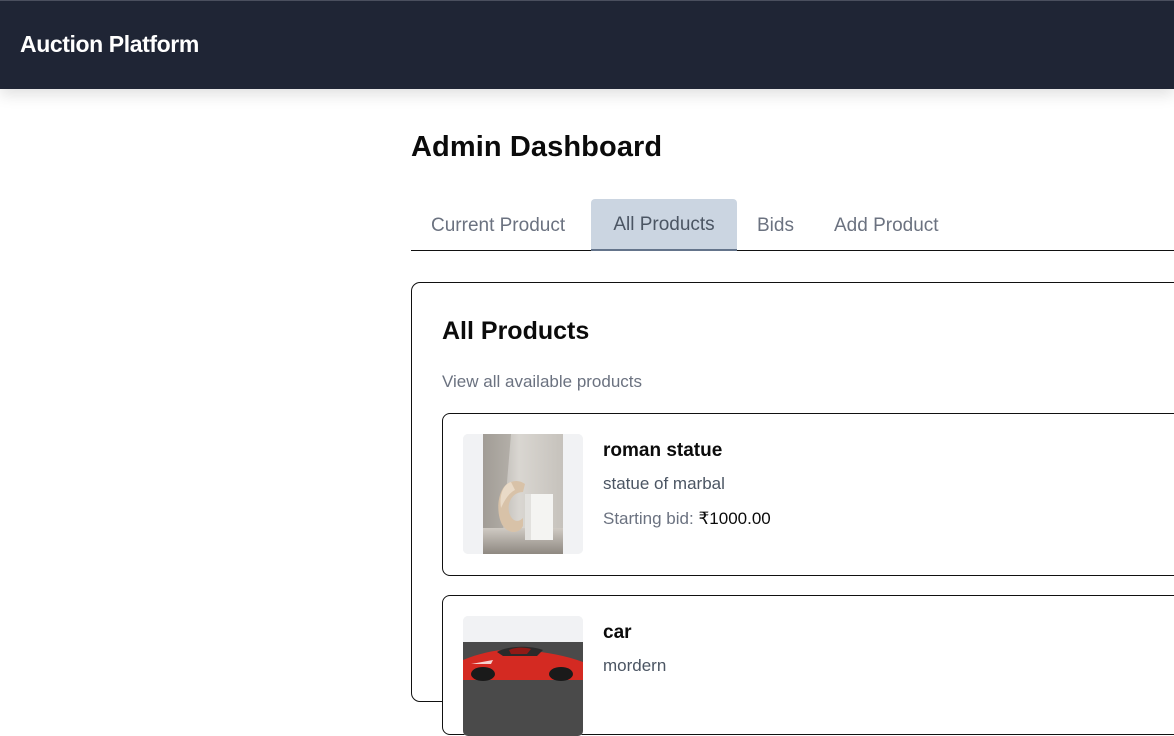  What do you see at coordinates (587, 44) in the screenshot?
I see `top-navbar: Auction Platform` at bounding box center [587, 44].